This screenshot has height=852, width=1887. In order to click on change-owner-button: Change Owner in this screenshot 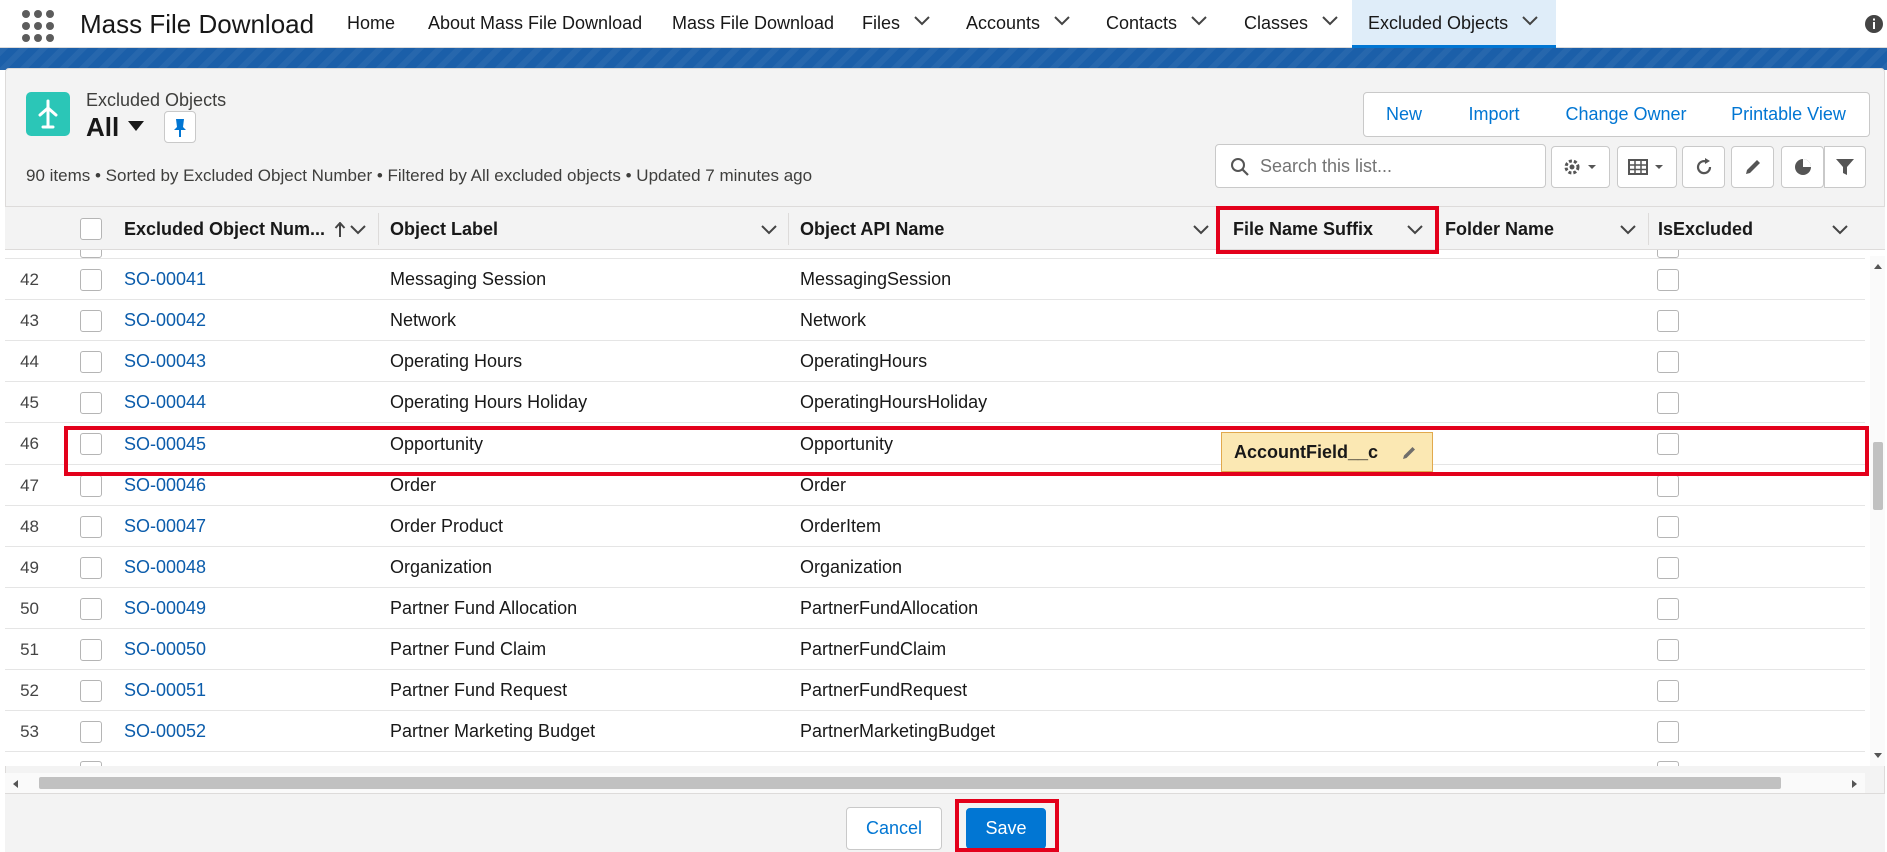, I will do `click(1626, 114)`.